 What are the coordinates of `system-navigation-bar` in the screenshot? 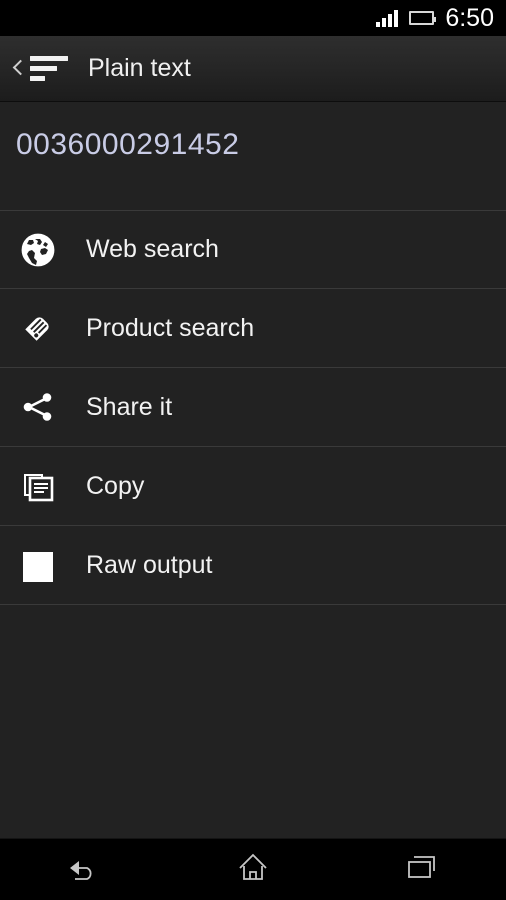 It's located at (253, 869).